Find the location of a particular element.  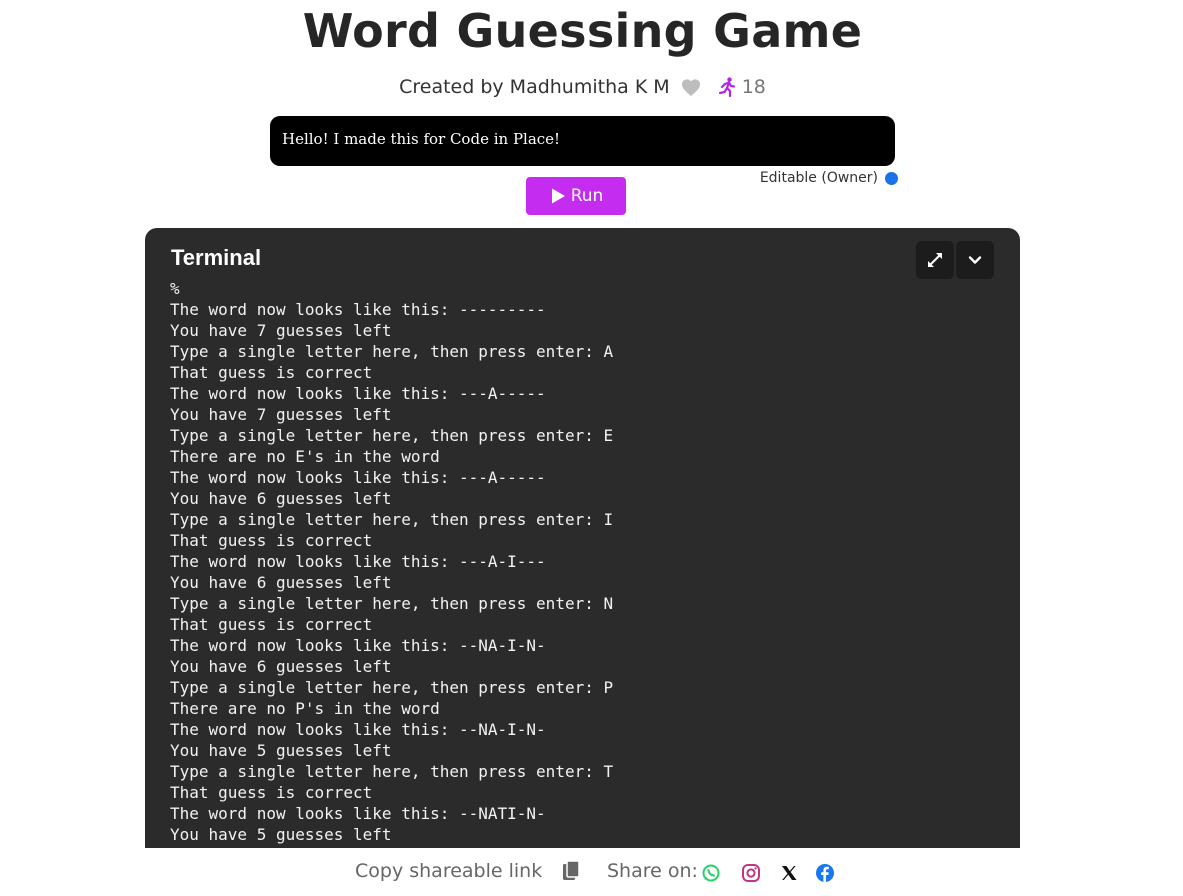

status-dot-icon is located at coordinates (891, 178).